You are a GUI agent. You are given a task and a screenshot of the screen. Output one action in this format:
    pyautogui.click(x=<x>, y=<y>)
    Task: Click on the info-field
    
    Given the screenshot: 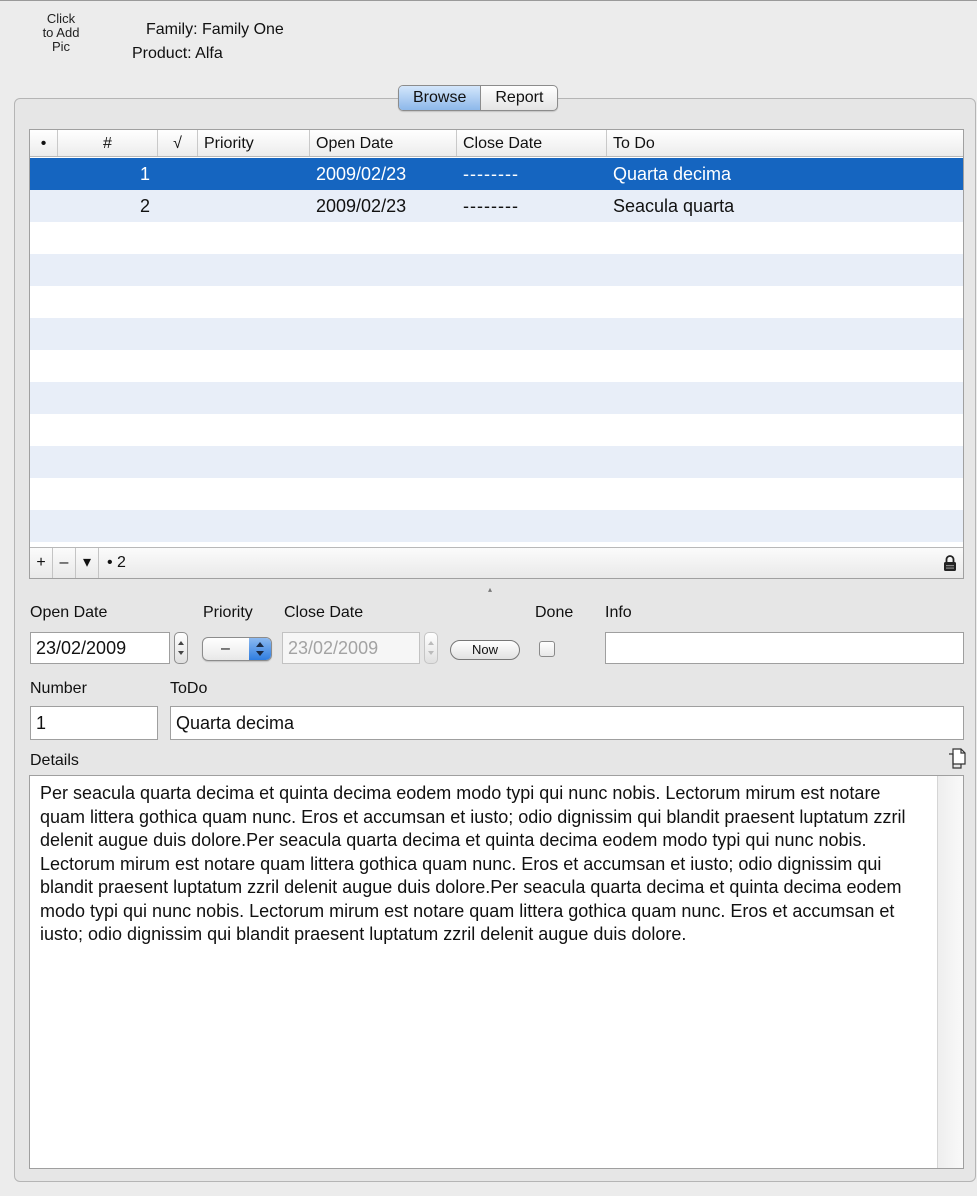 What is the action you would take?
    pyautogui.click(x=784, y=648)
    